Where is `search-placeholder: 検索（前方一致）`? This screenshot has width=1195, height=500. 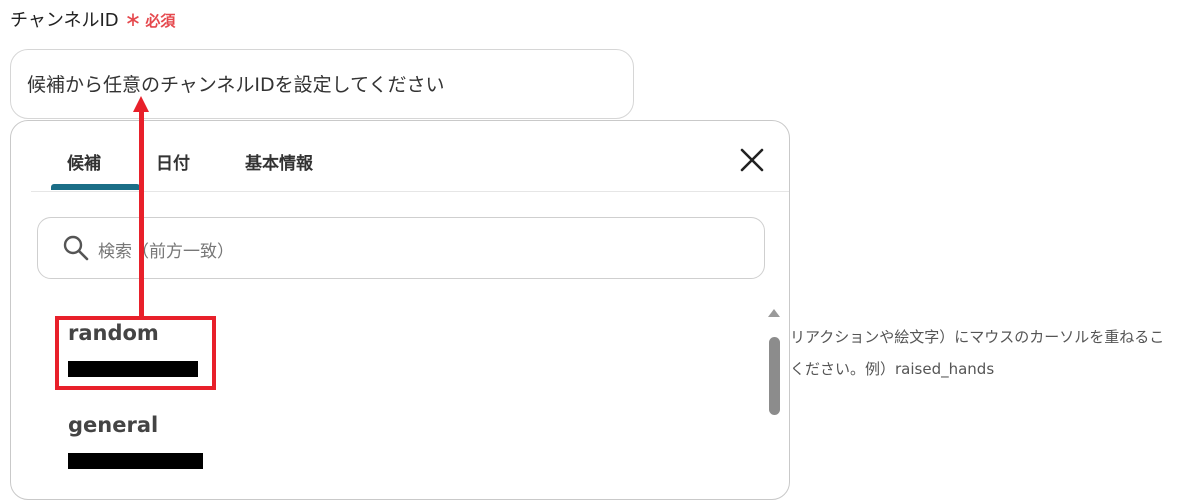
search-placeholder: 検索（前方一致） is located at coordinates (166, 252).